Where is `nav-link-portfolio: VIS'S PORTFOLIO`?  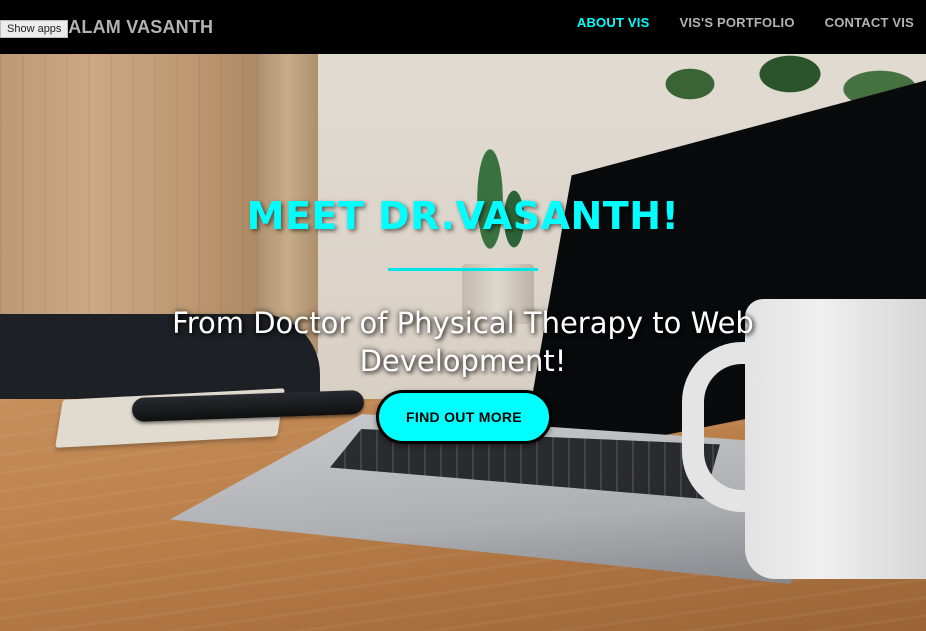 nav-link-portfolio: VIS'S PORTFOLIO is located at coordinates (736, 22).